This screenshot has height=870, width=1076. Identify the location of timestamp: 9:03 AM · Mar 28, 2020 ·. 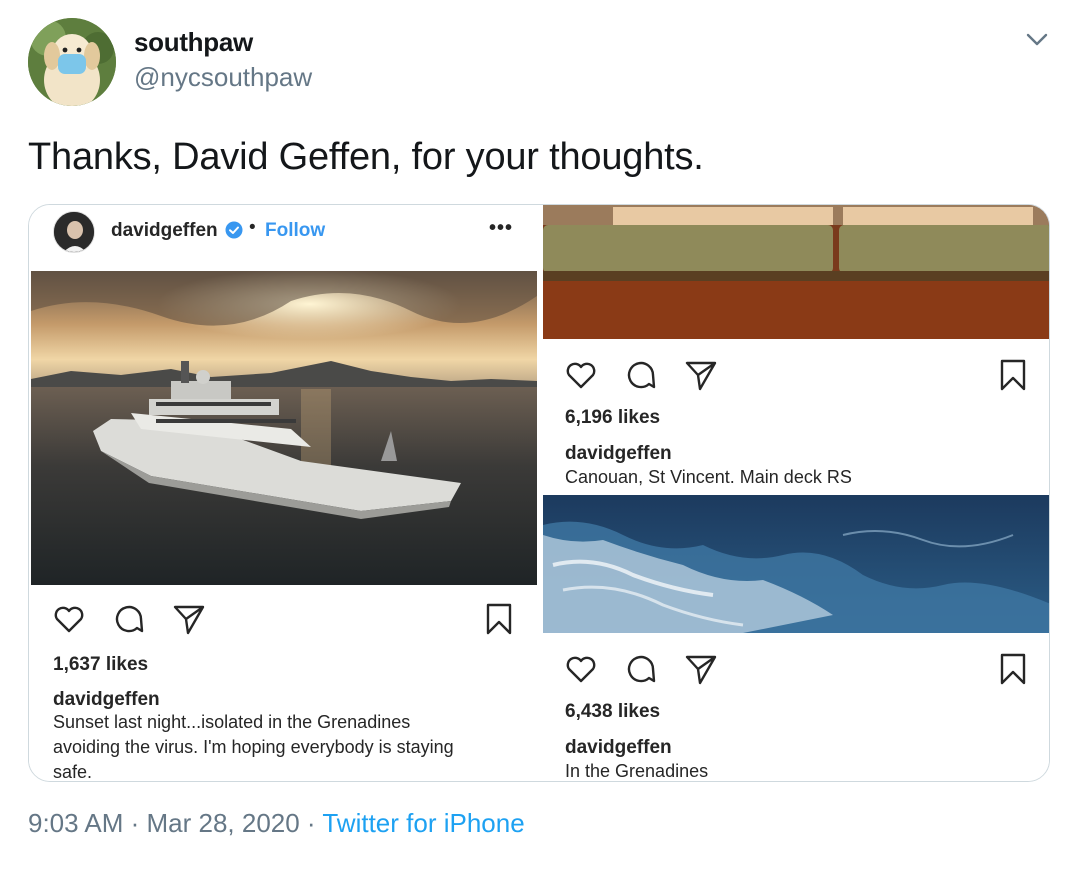
(175, 823).